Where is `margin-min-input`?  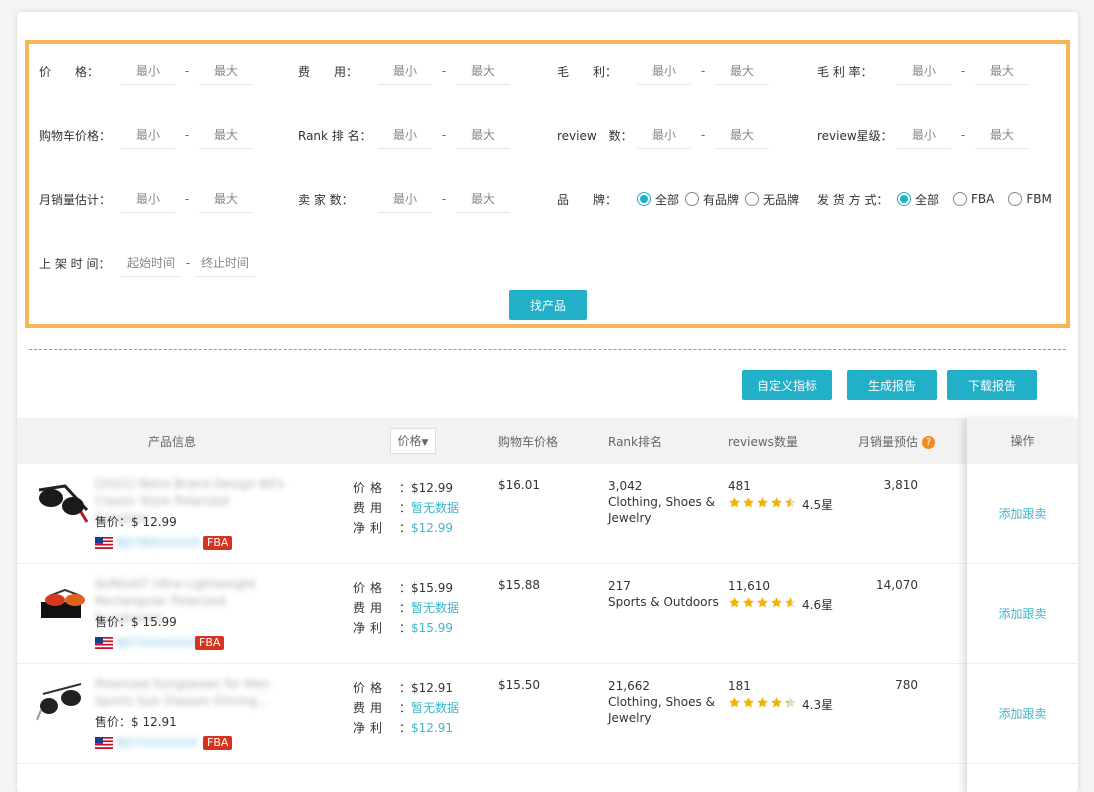 margin-min-input is located at coordinates (924, 71).